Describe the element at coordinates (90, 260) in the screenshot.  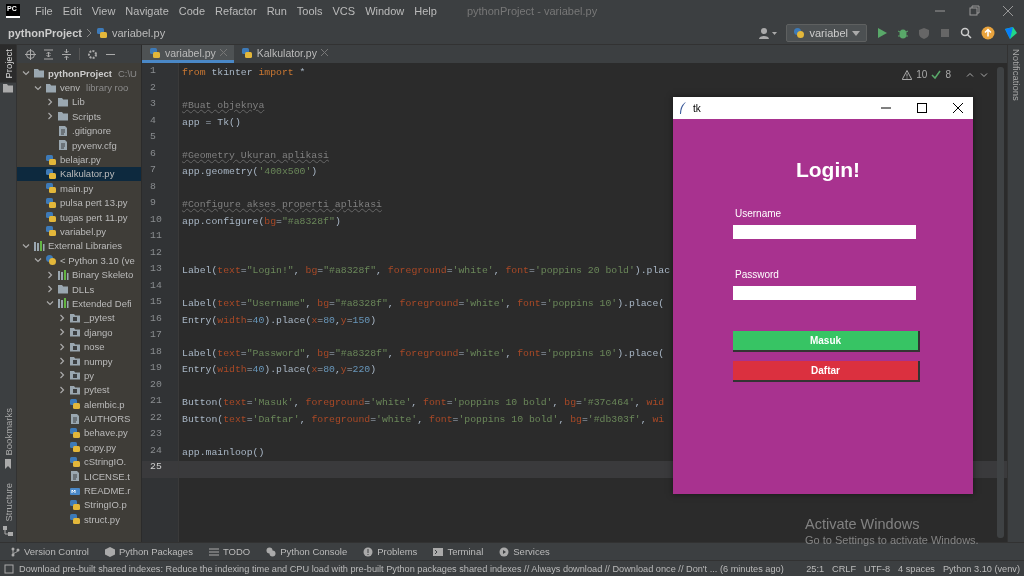
I see `tree-item: < Python 3.10 (ve` at that location.